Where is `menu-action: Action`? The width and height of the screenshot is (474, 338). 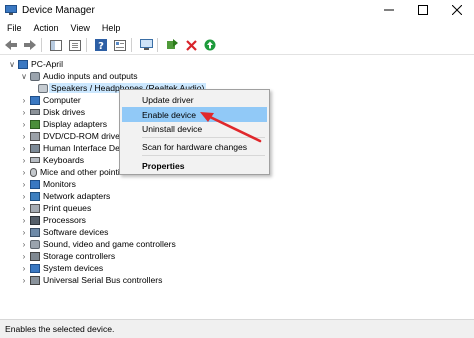 menu-action: Action is located at coordinates (46, 28).